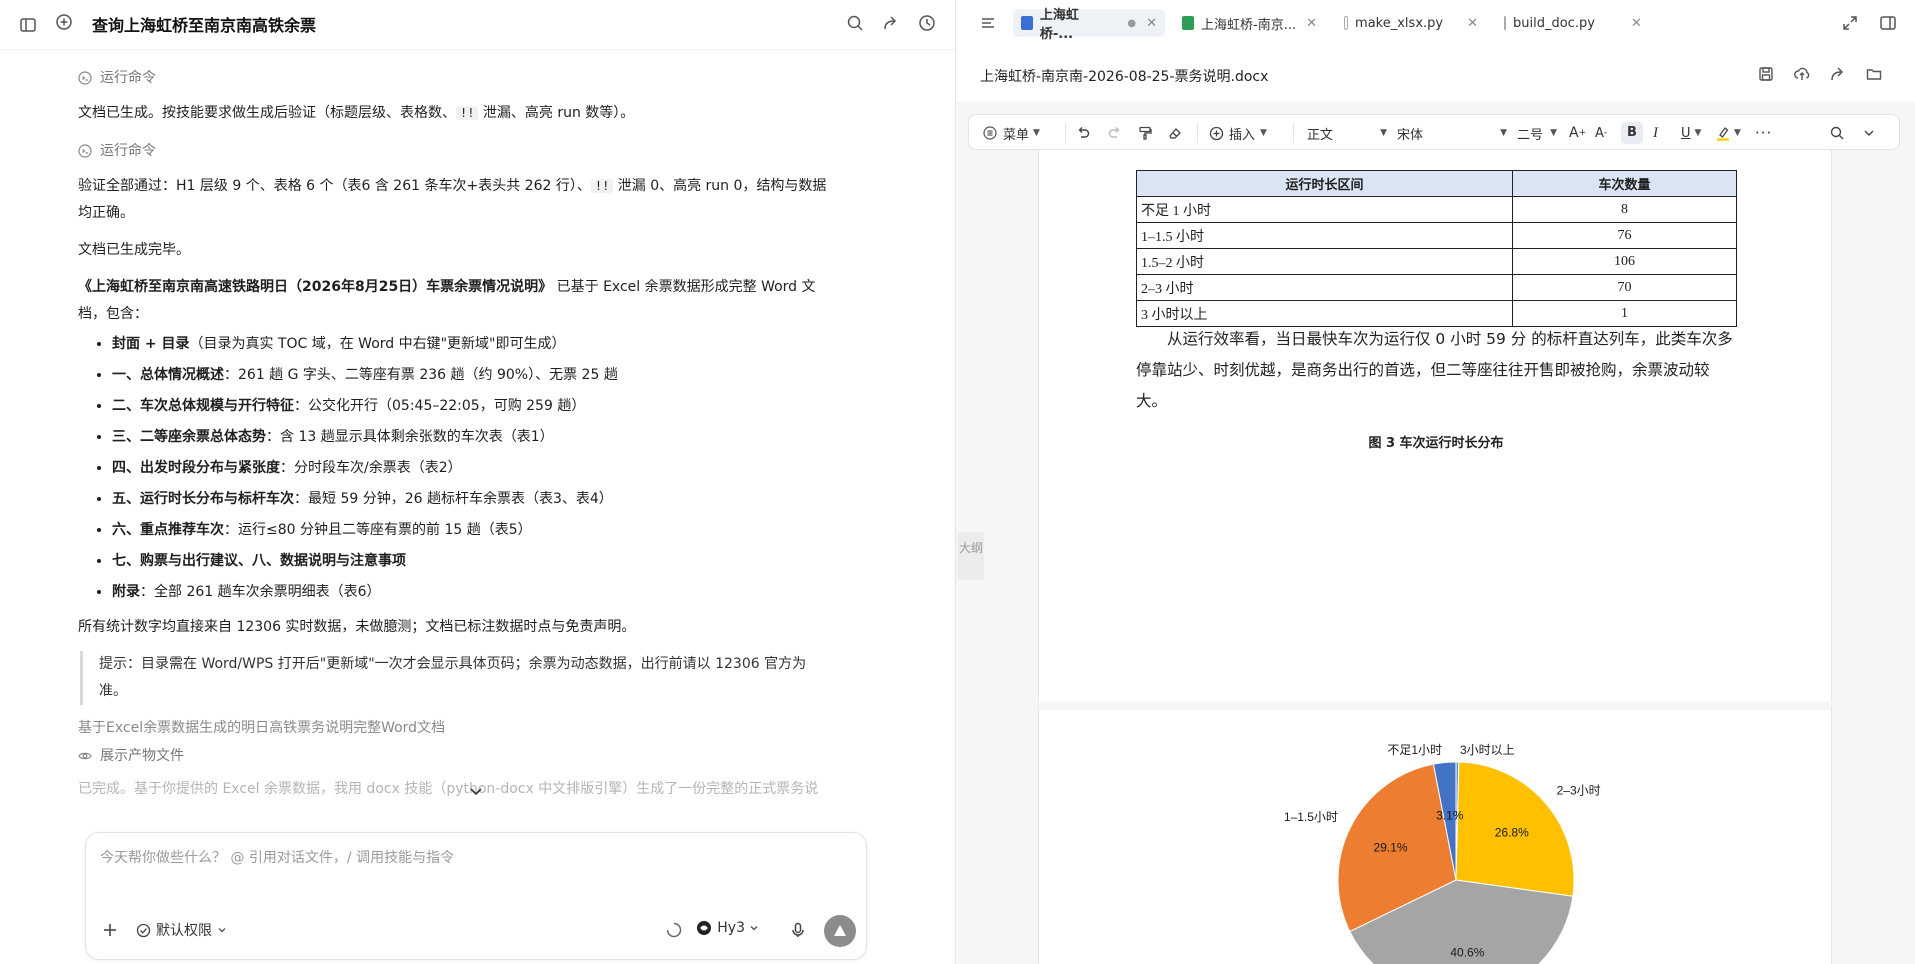 This screenshot has width=1915, height=964. What do you see at coordinates (85, 756) in the screenshot?
I see `eye-icon` at bounding box center [85, 756].